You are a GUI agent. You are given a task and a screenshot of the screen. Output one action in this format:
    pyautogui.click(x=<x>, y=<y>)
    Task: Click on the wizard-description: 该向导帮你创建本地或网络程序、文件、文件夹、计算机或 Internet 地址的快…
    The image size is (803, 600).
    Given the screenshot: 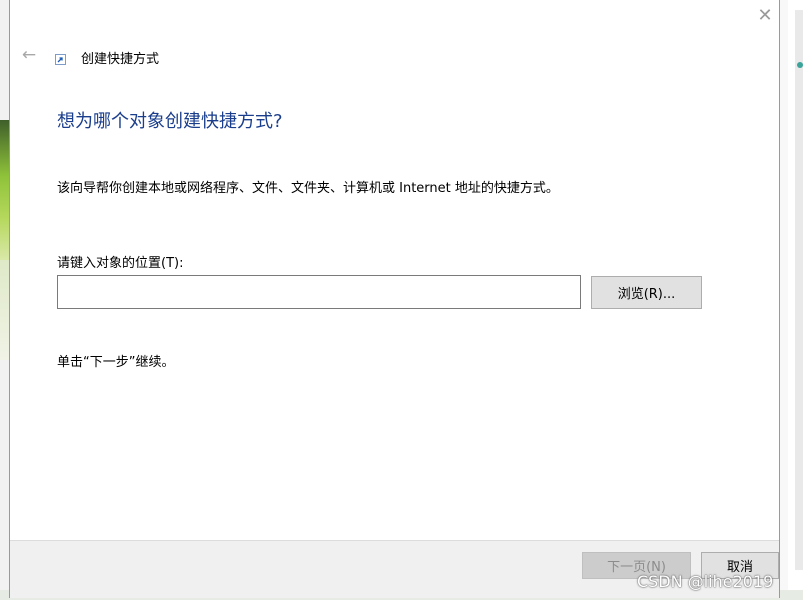 What is the action you would take?
    pyautogui.click(x=308, y=188)
    